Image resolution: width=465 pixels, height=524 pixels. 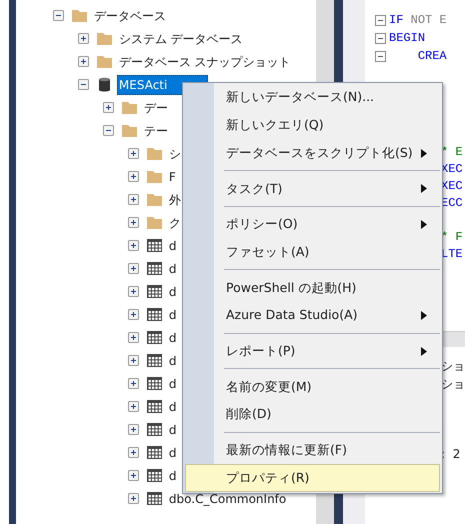 What do you see at coordinates (407, 38) in the screenshot?
I see `code-line: BEGIN` at bounding box center [407, 38].